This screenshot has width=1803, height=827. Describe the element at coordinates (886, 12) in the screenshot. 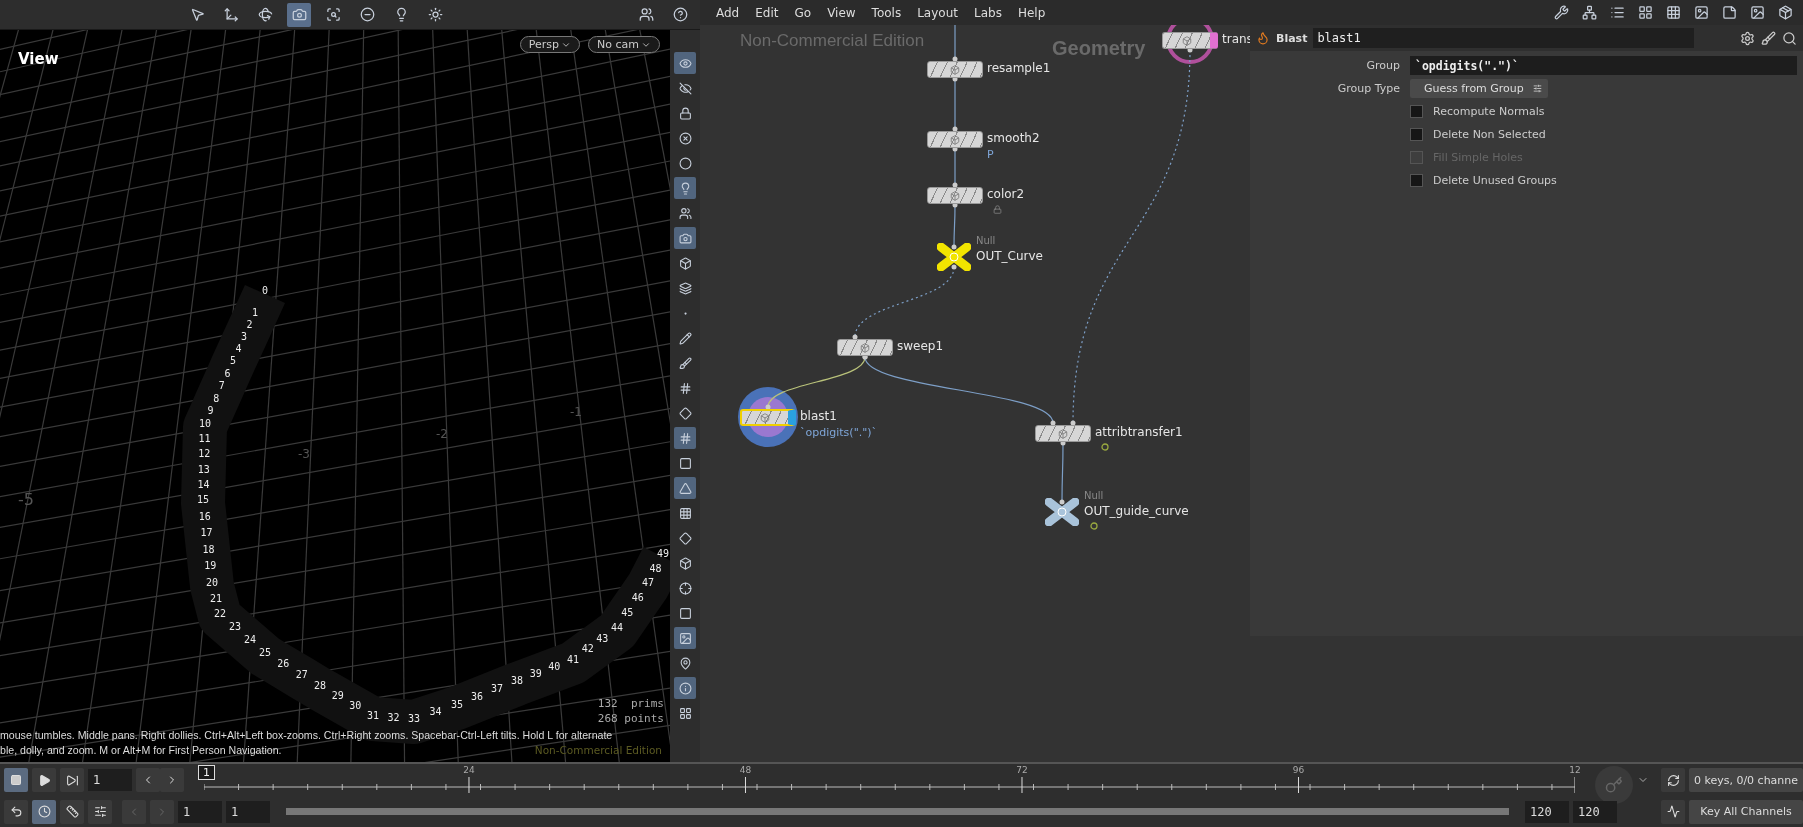

I see `menu-item: Tools` at that location.